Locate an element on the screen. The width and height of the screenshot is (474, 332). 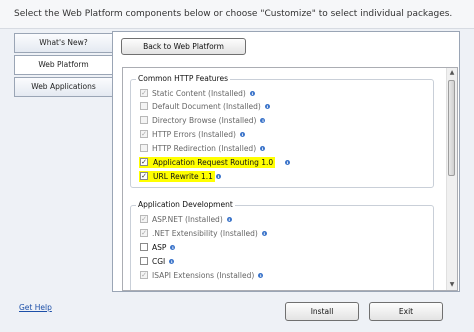
tab-label: Web Platform is located at coordinates (63, 64).